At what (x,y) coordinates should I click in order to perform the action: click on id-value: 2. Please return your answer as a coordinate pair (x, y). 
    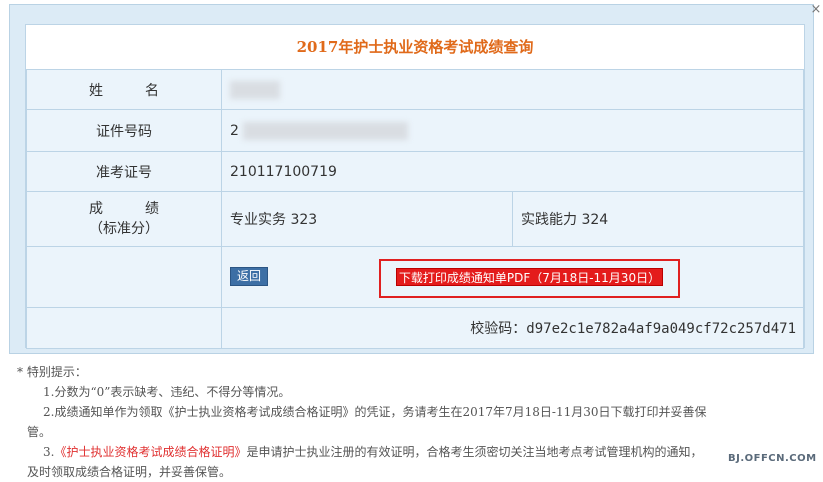
    Looking at the image, I should click on (512, 130).